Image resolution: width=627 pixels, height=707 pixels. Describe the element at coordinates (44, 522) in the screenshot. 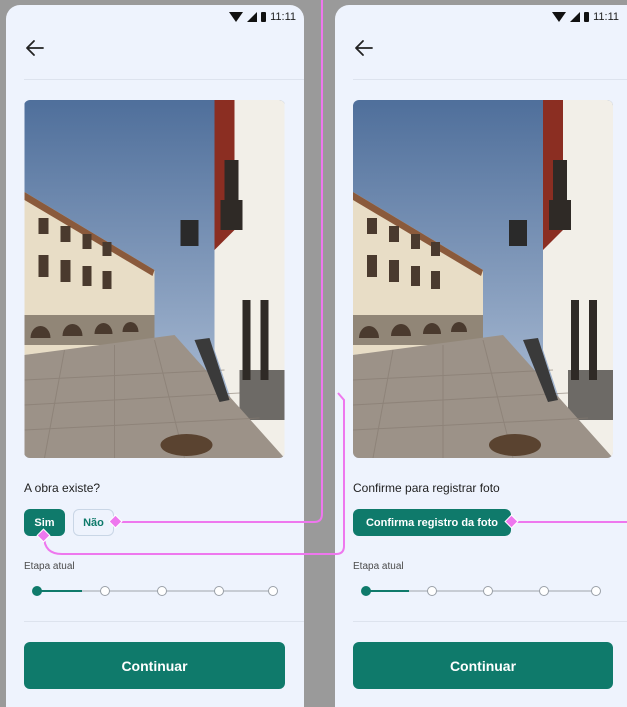

I see `yes-button: Sim` at that location.